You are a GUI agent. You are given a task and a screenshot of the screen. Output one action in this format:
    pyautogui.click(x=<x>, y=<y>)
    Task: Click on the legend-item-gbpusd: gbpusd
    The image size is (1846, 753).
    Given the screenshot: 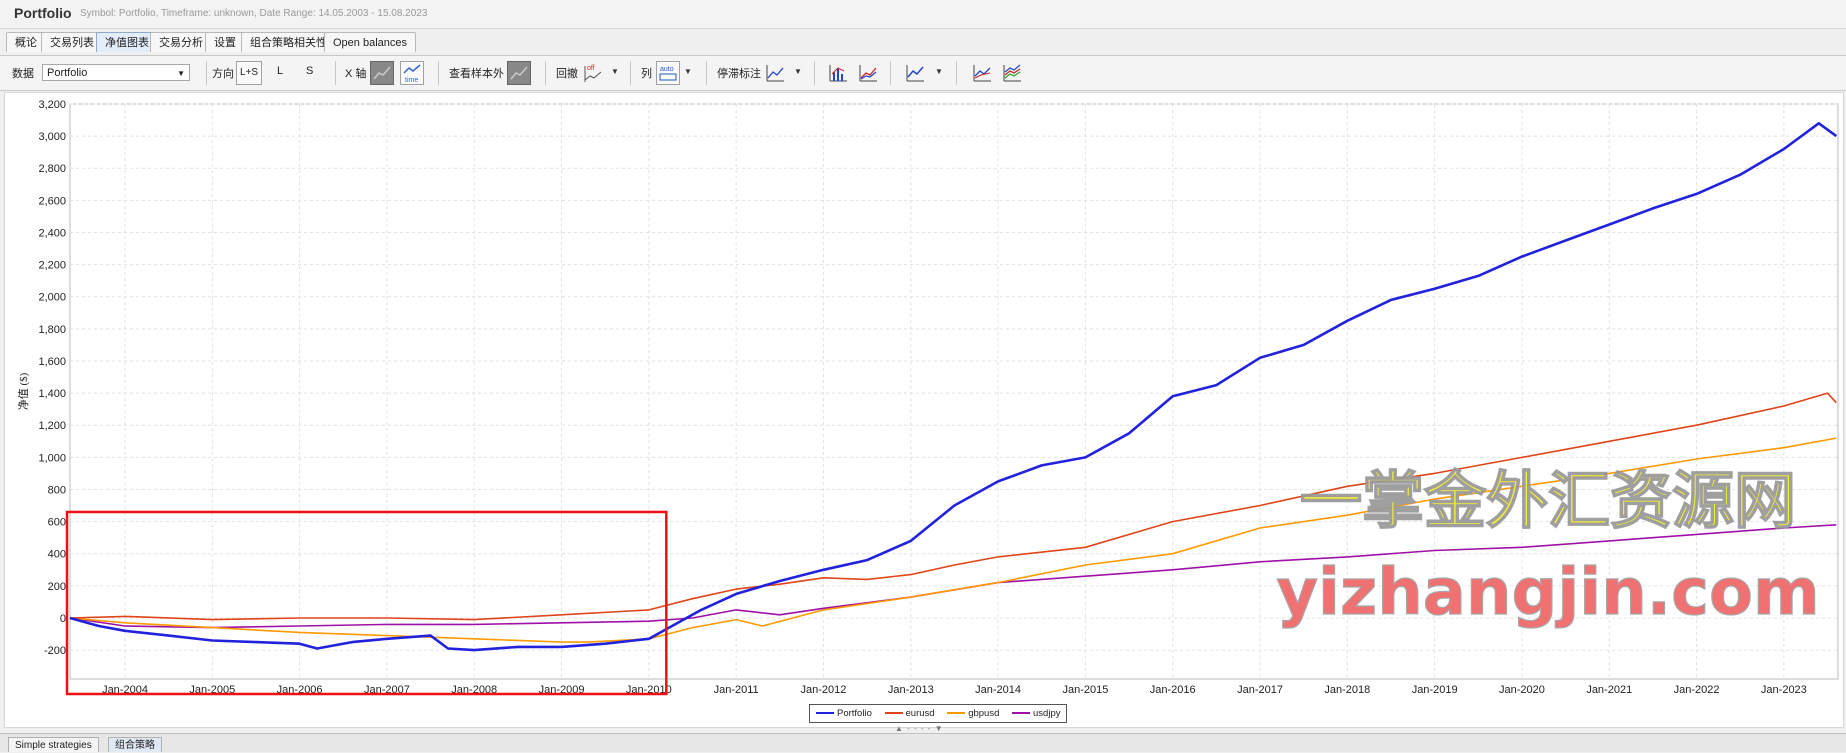 What is the action you would take?
    pyautogui.click(x=973, y=713)
    